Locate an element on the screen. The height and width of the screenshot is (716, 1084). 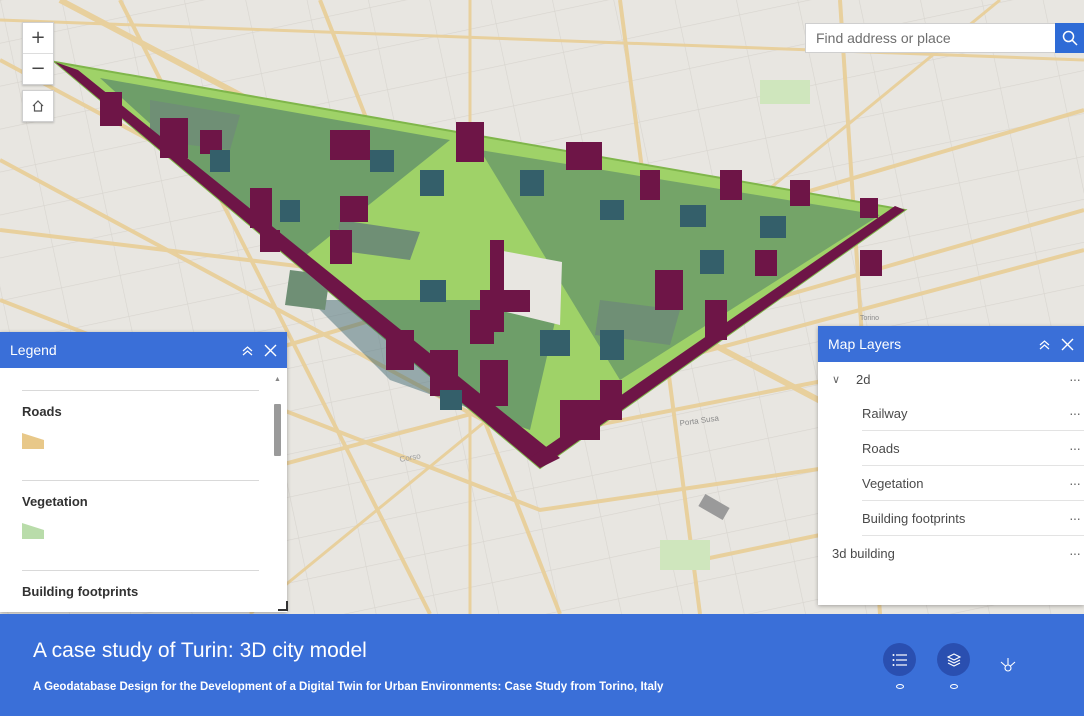
layer-item-railway: Railway ··· is located at coordinates (973, 413).